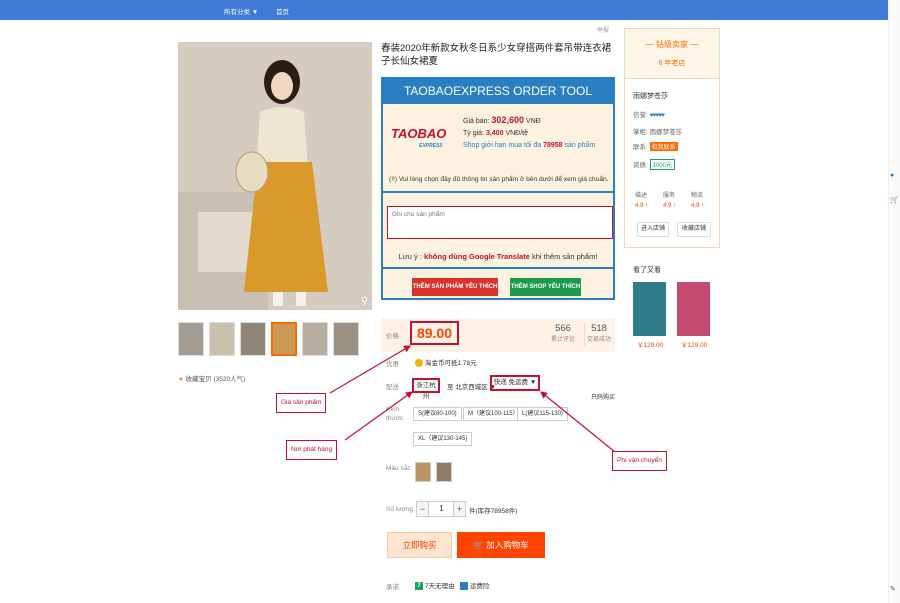  What do you see at coordinates (312, 450) in the screenshot?
I see `annotation-origin: Nơi phát hàng` at bounding box center [312, 450].